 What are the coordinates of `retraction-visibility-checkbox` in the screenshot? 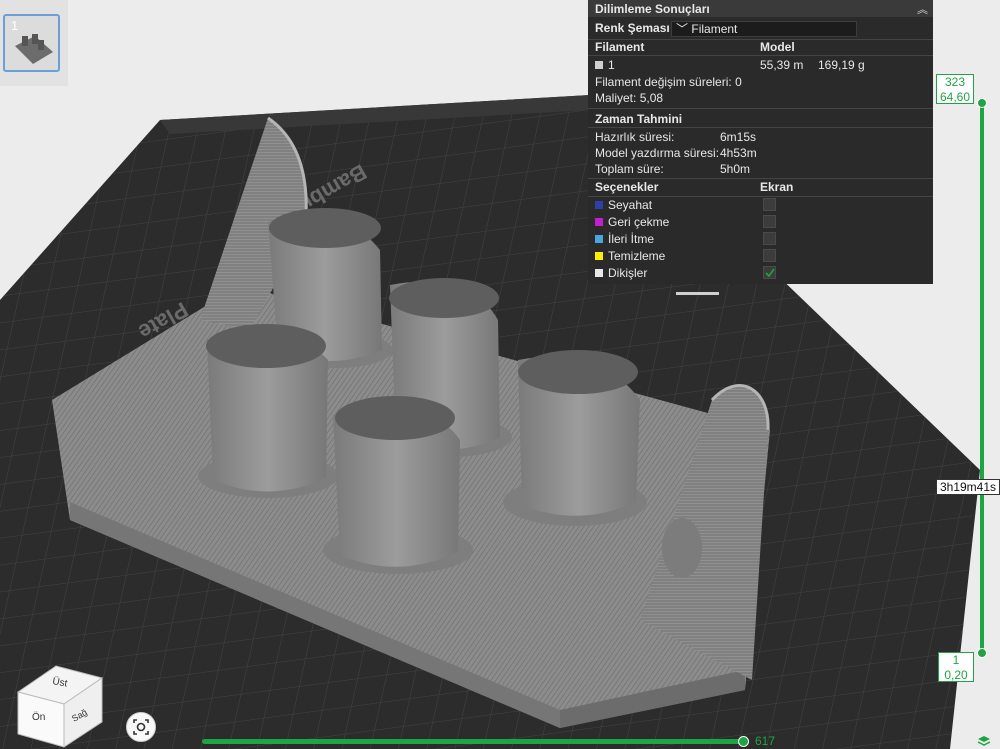 It's located at (769, 221).